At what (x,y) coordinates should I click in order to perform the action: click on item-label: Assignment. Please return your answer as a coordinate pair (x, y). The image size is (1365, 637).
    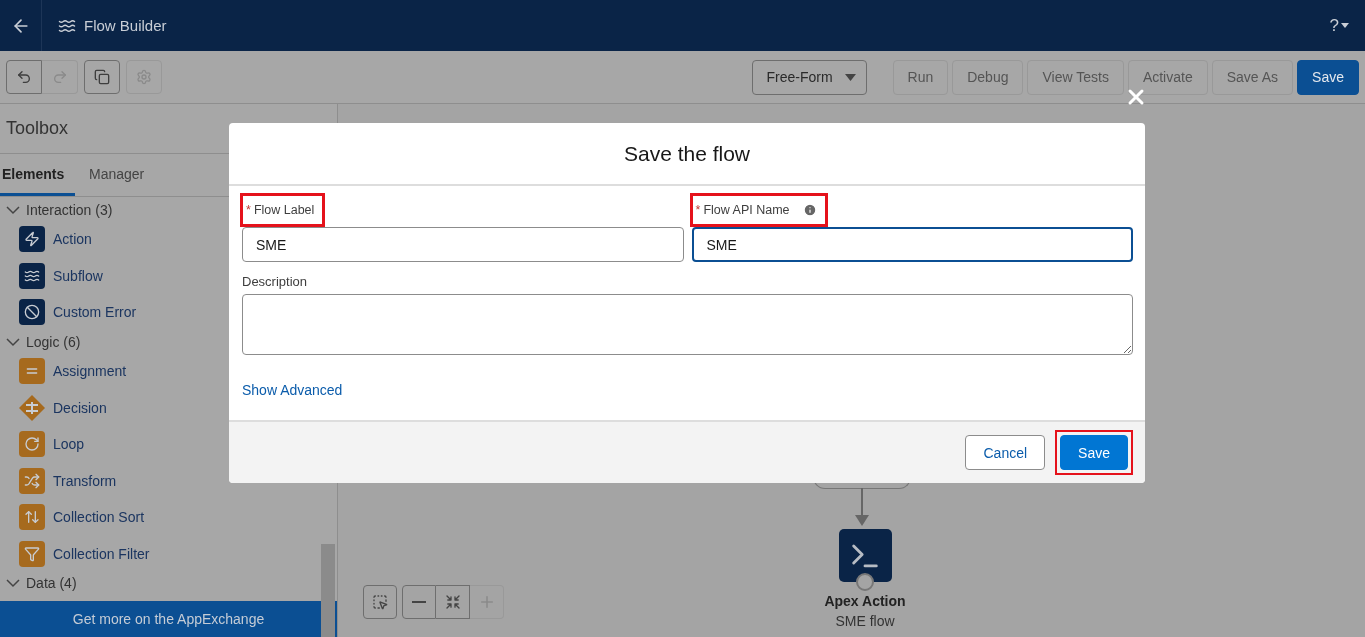
    Looking at the image, I should click on (90, 371).